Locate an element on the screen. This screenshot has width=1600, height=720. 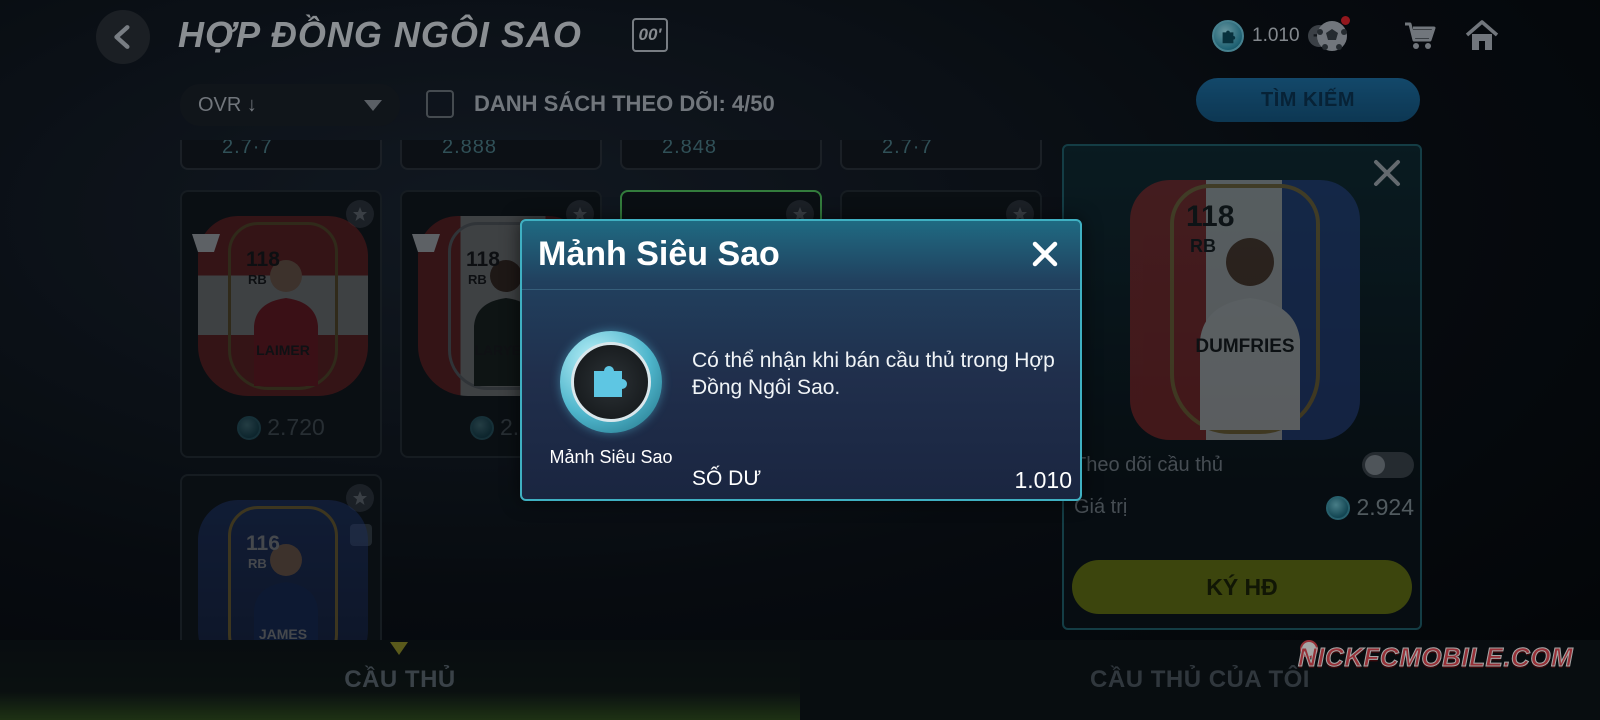
close-icon is located at coordinates (1045, 254).